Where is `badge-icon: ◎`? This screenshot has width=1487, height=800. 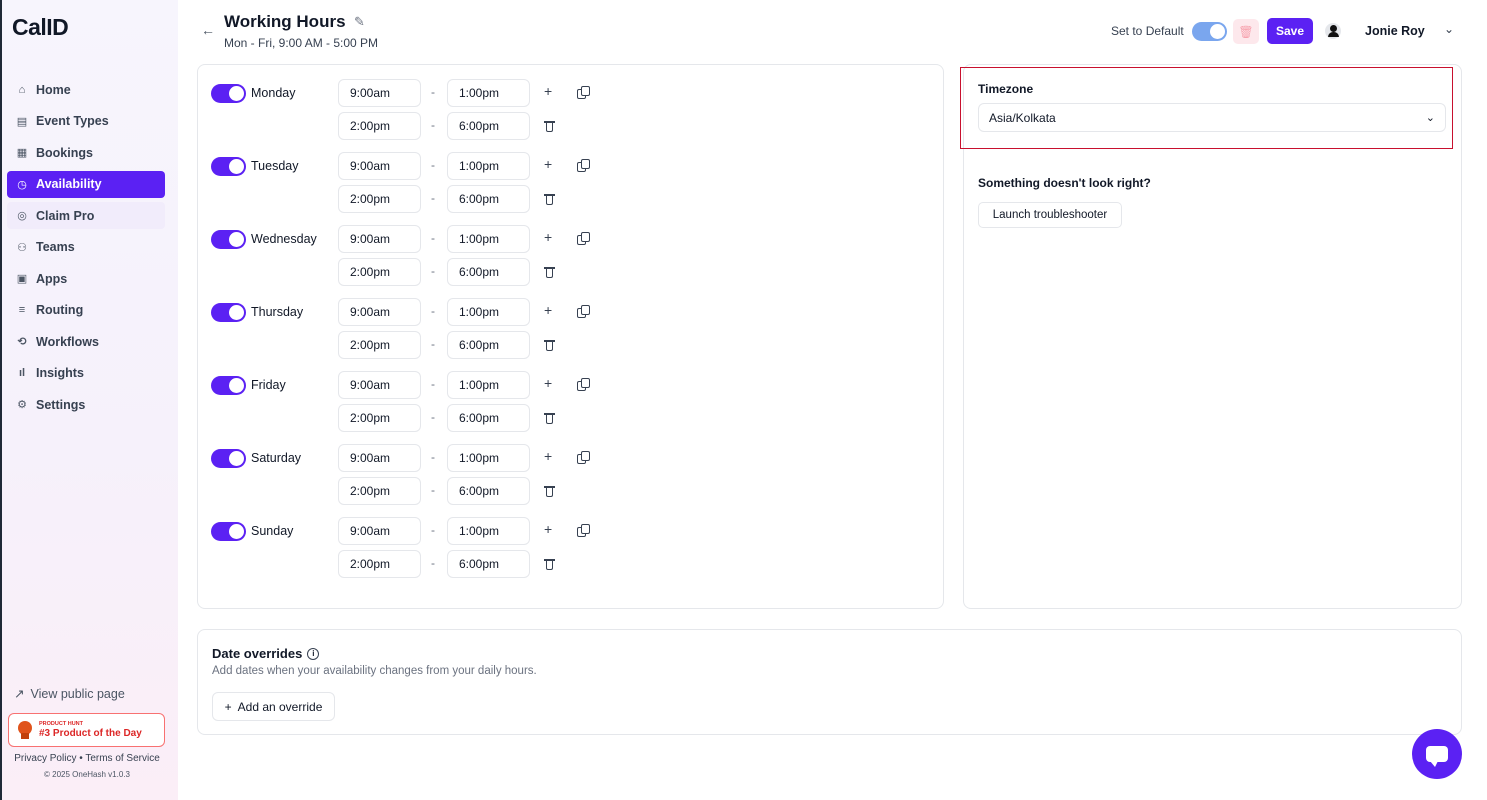 badge-icon: ◎ is located at coordinates (22, 216).